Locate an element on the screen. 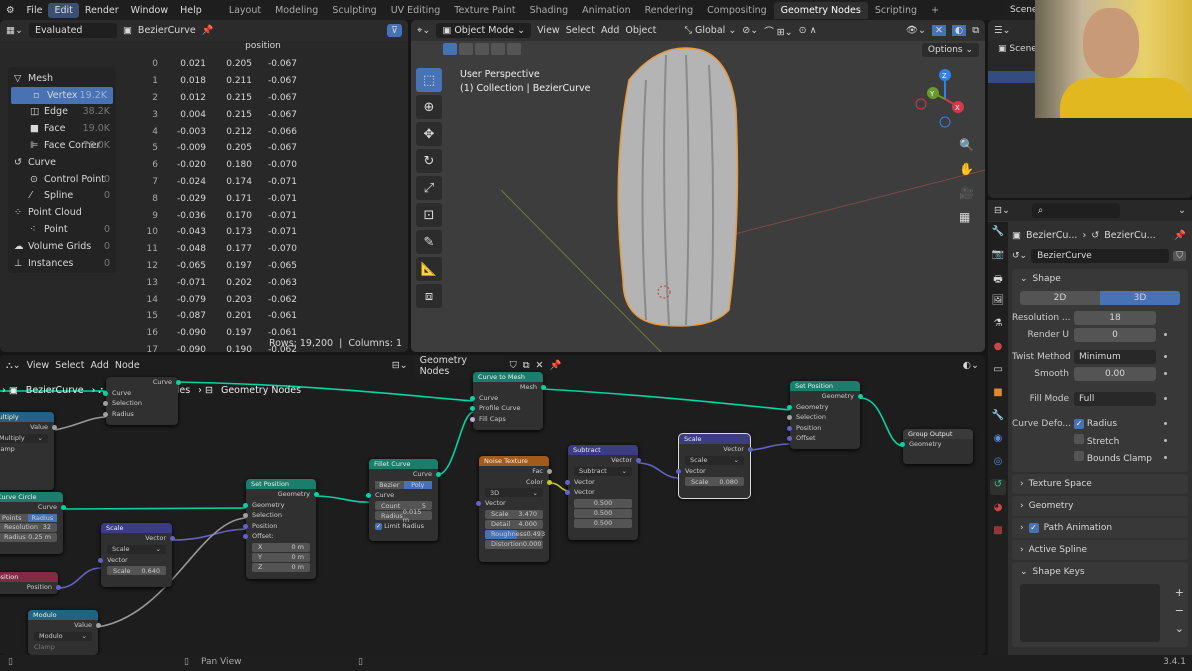  blender-logo-icon: ⚙ is located at coordinates (10, 10).